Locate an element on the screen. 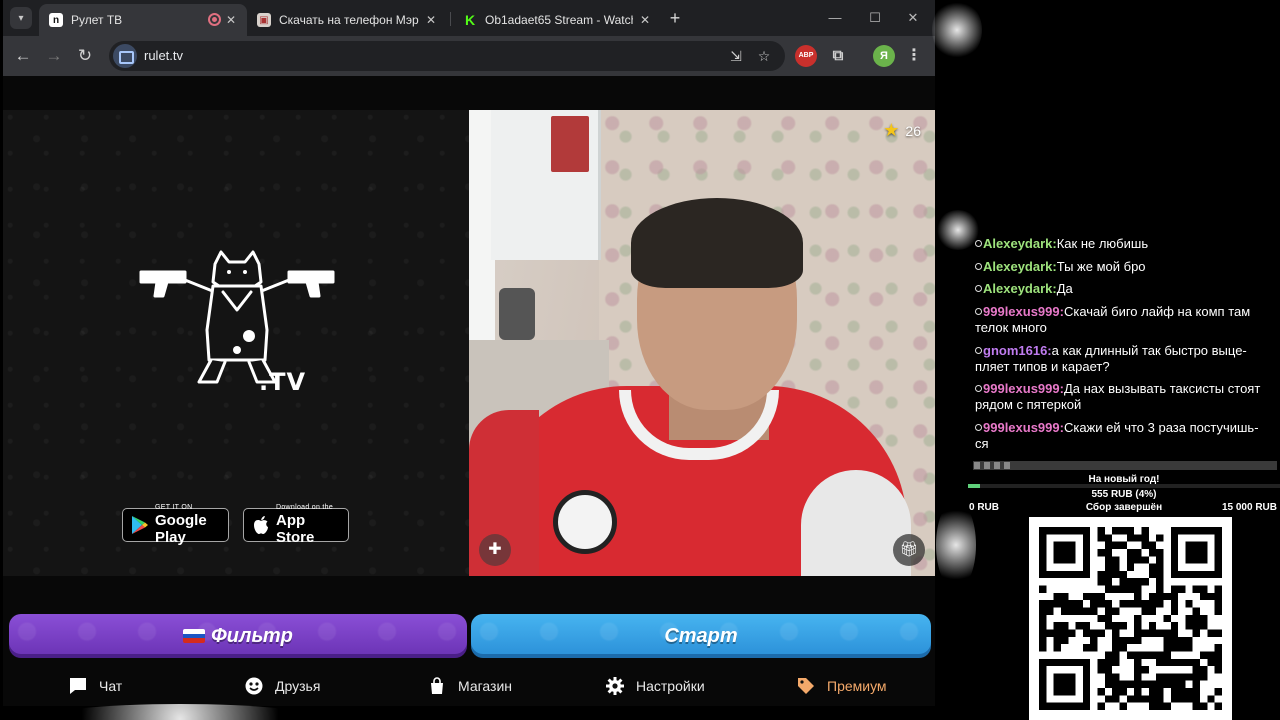 Image resolution: width=1280 pixels, height=720 pixels. chat-text: Как не любишь is located at coordinates (1102, 243).